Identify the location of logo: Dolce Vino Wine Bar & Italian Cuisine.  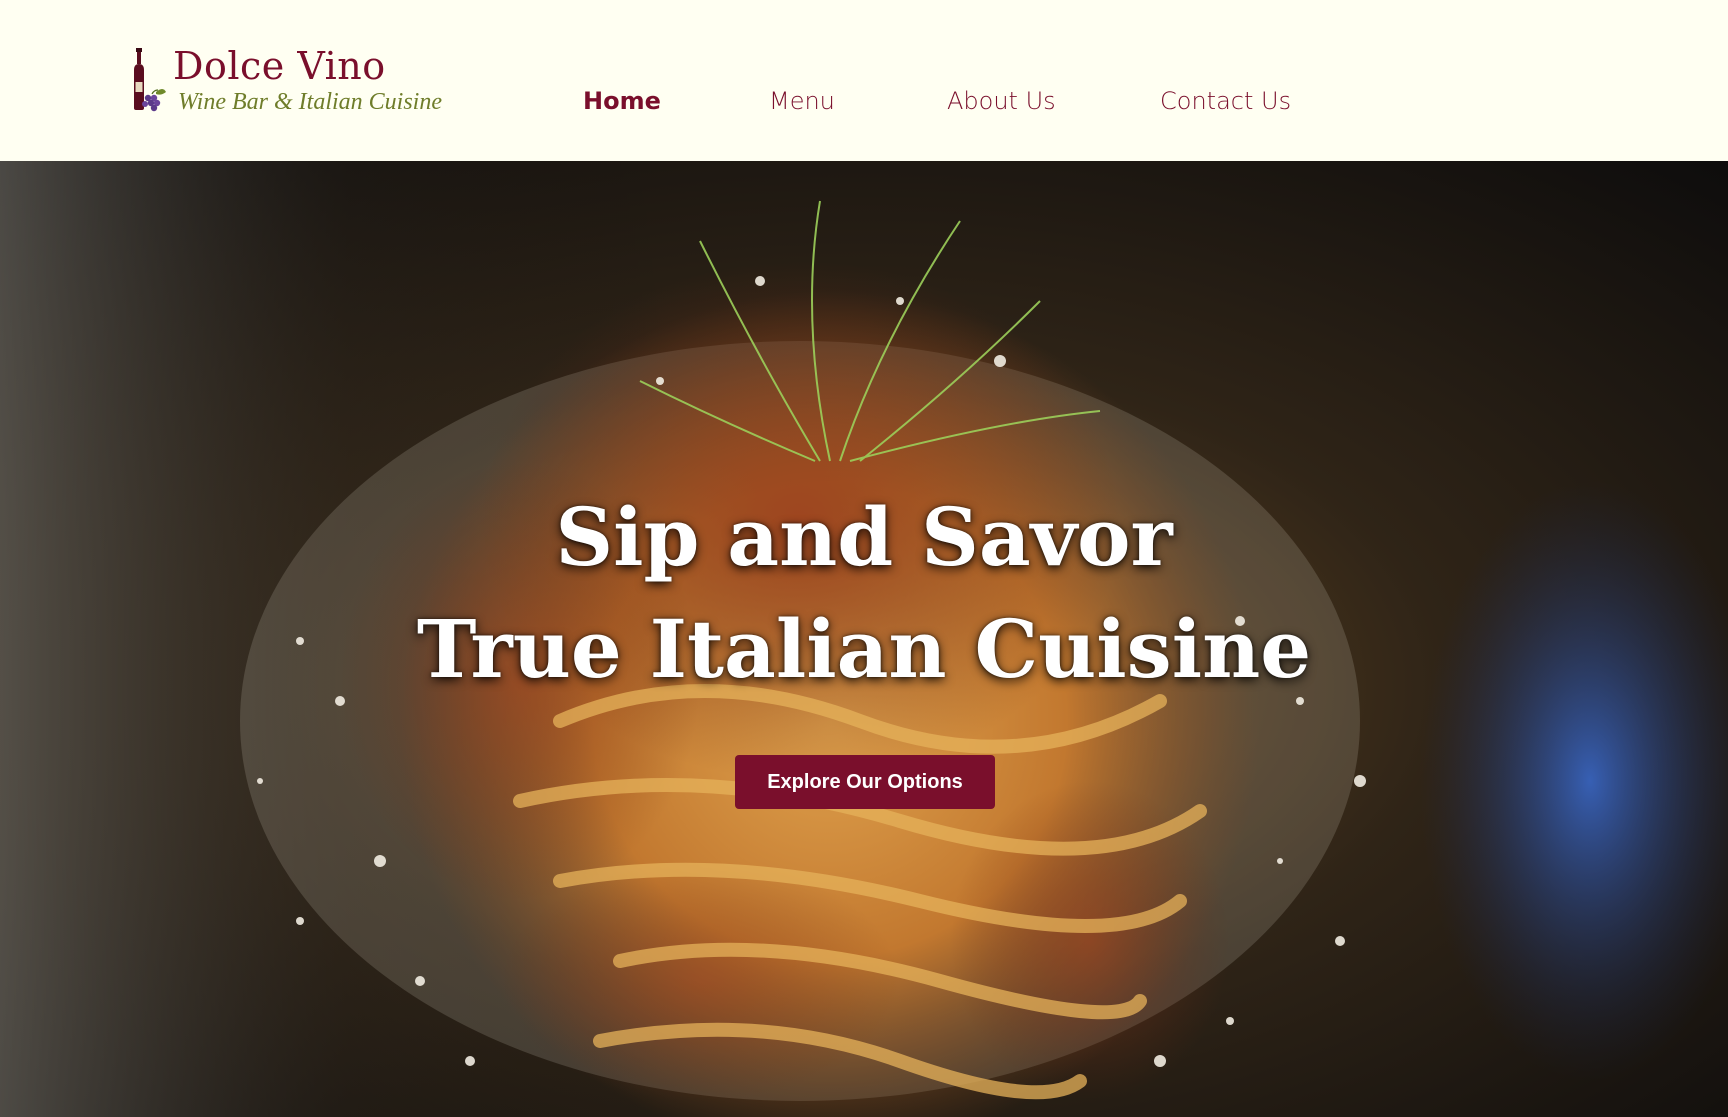
(291, 84).